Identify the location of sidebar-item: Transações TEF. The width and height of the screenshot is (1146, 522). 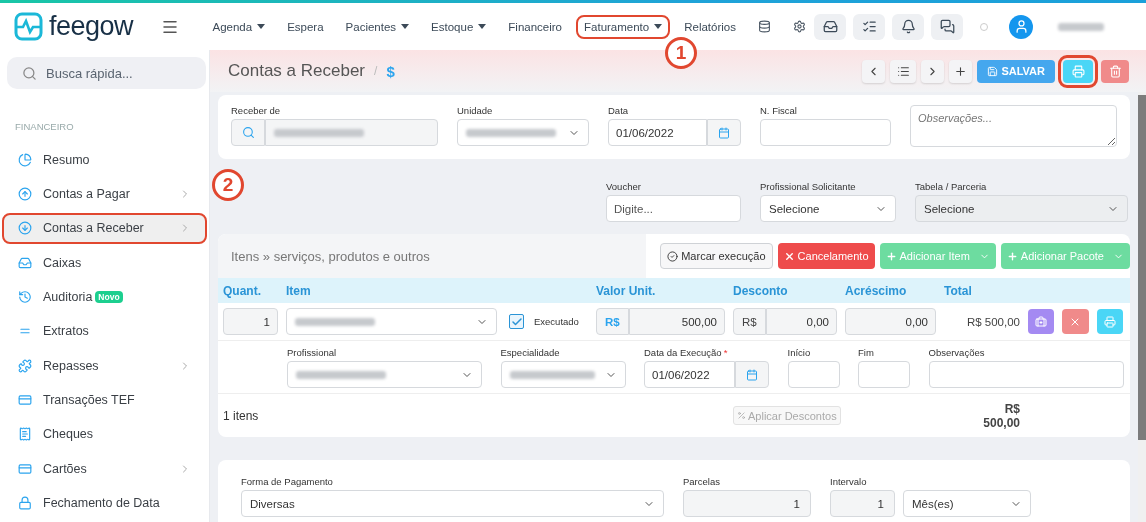
(104, 400).